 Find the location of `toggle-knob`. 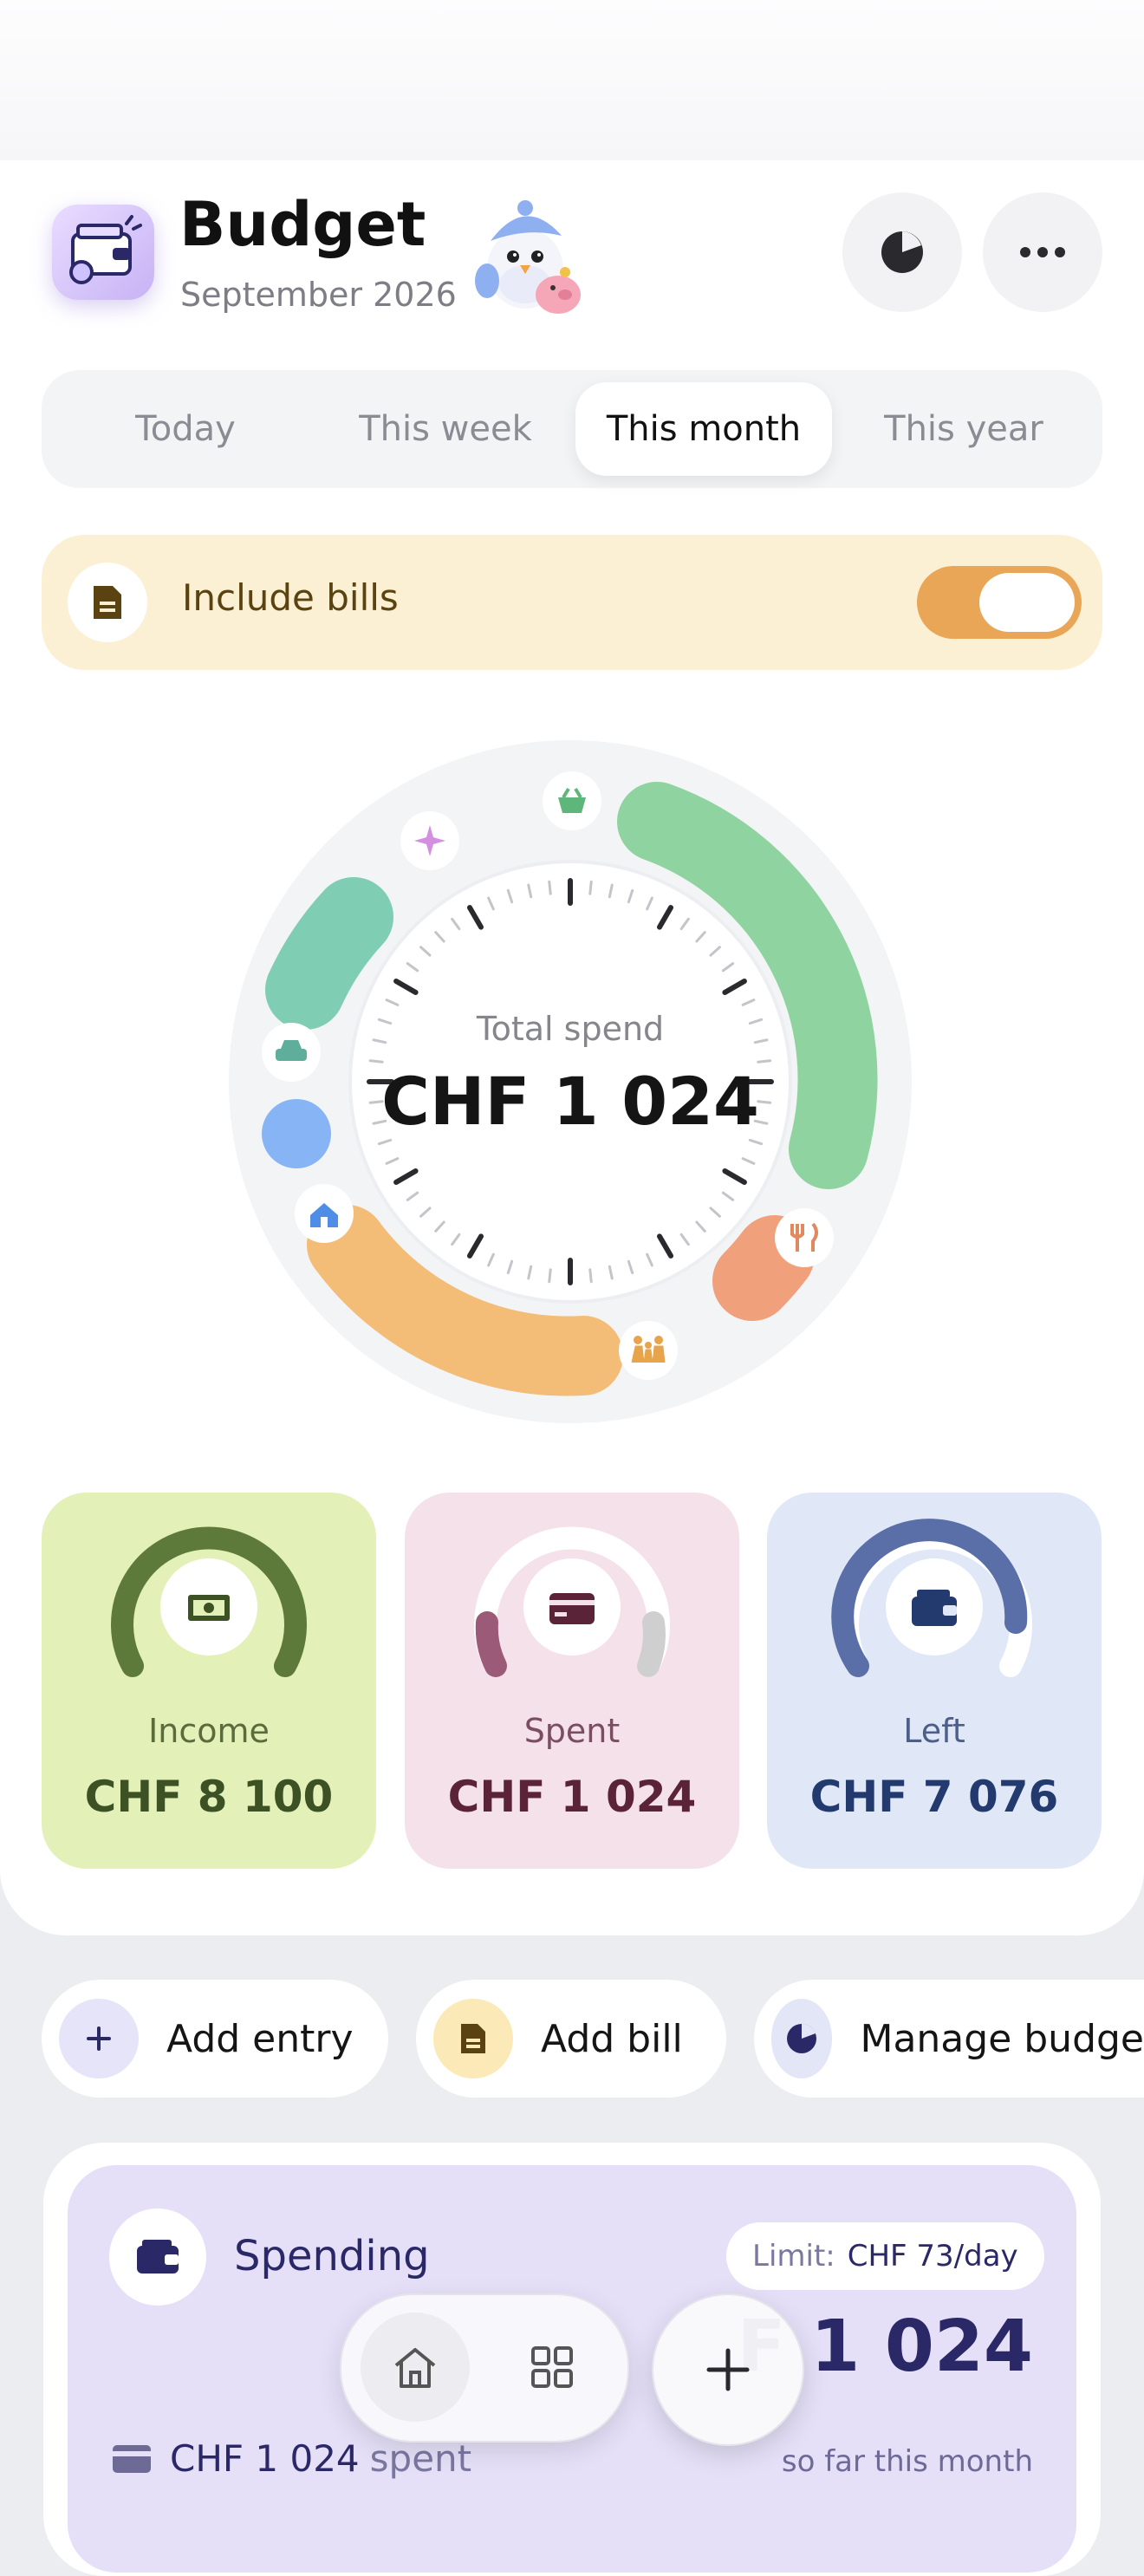

toggle-knob is located at coordinates (1027, 602).